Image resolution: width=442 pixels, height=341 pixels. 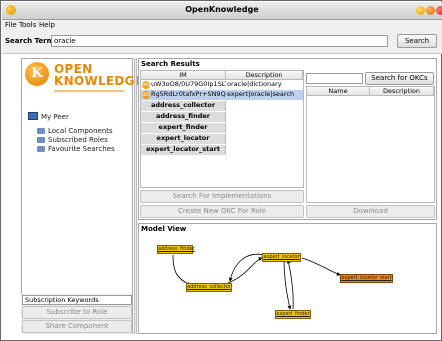 What do you see at coordinates (170, 64) in the screenshot?
I see `search-results-title: Search Results` at bounding box center [170, 64].